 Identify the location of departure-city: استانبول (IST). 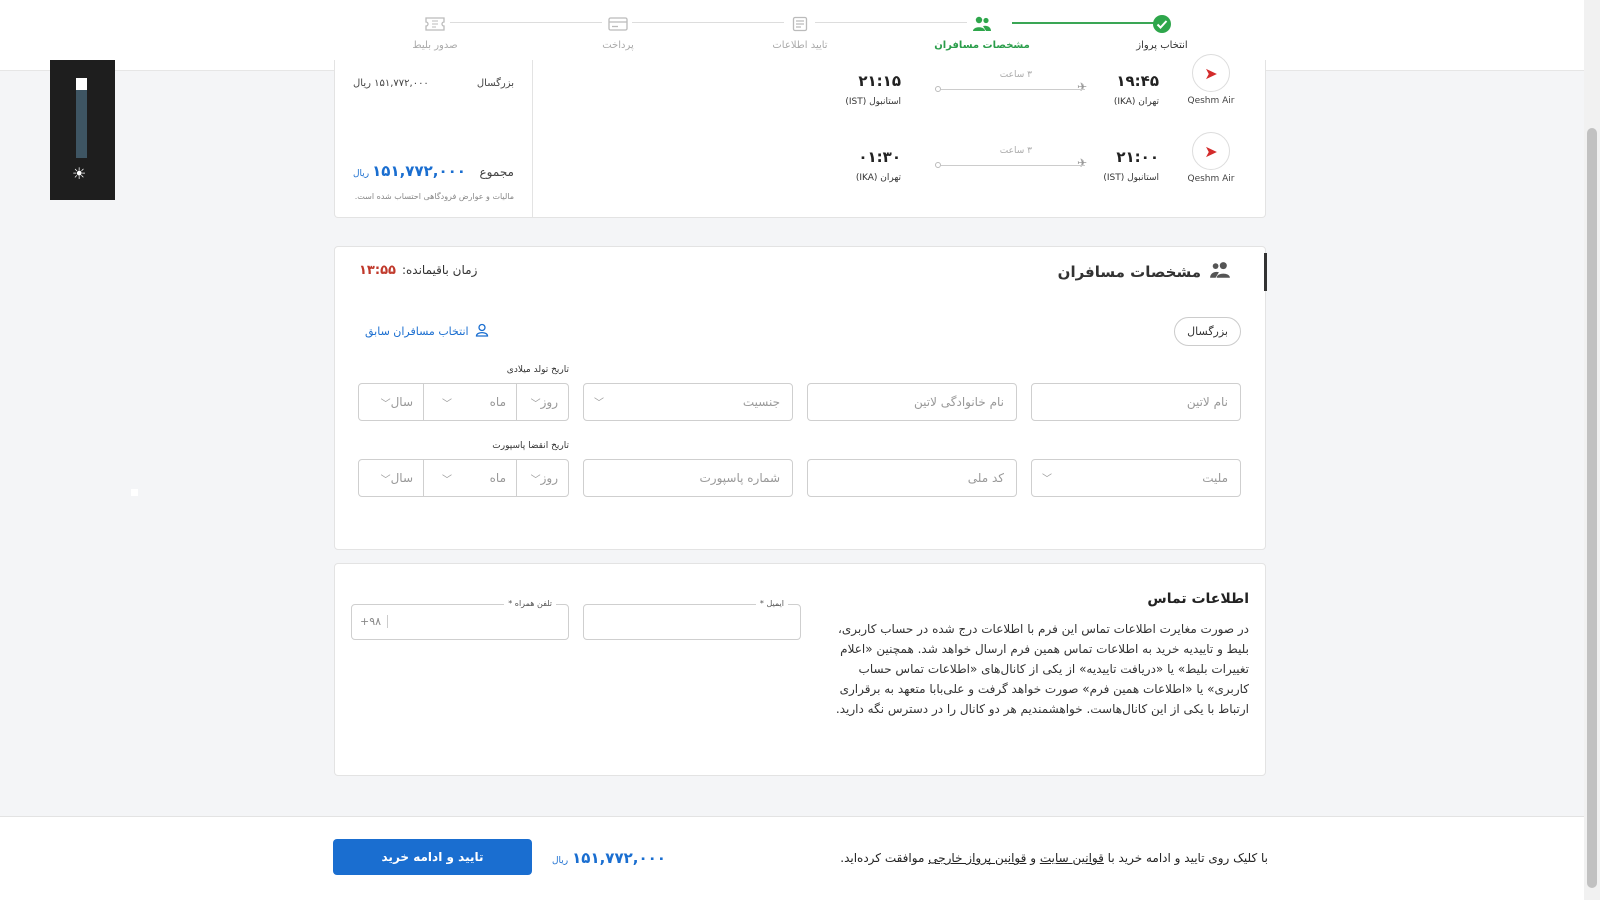
(1131, 178).